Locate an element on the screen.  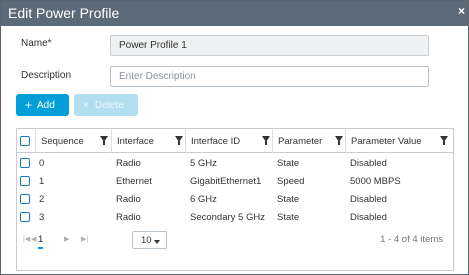
column-header-label: Sequence is located at coordinates (62, 141).